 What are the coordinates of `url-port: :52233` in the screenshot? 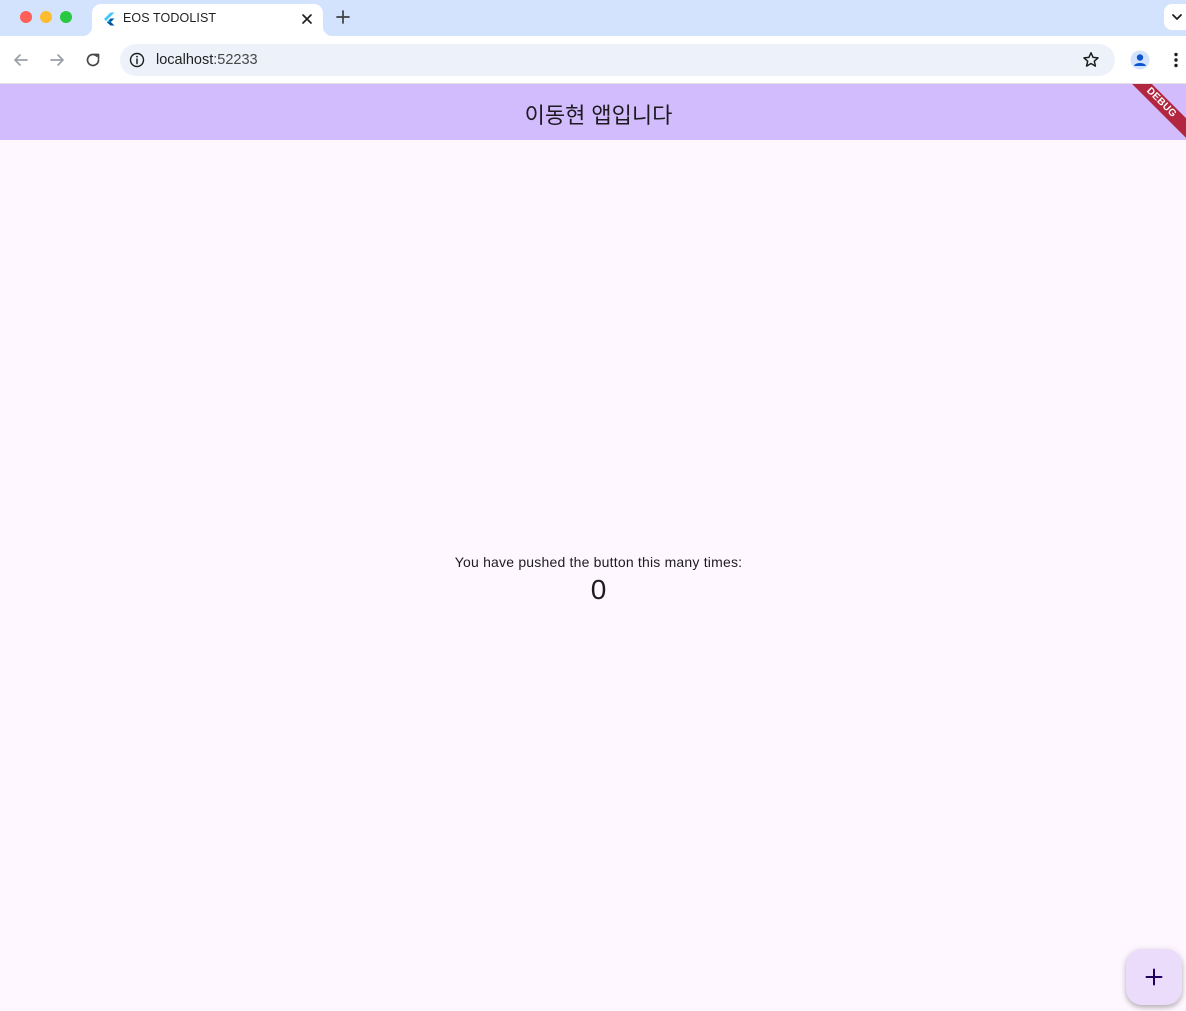 It's located at (235, 60).